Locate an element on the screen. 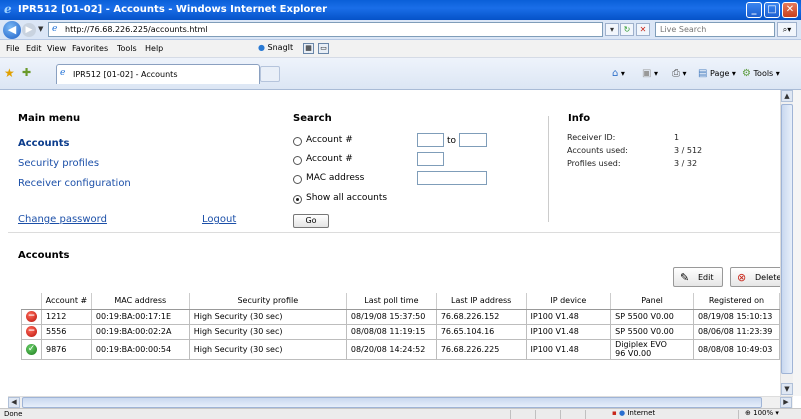  nav-receiver-configuration-link: Receiver configuration is located at coordinates (74, 183).